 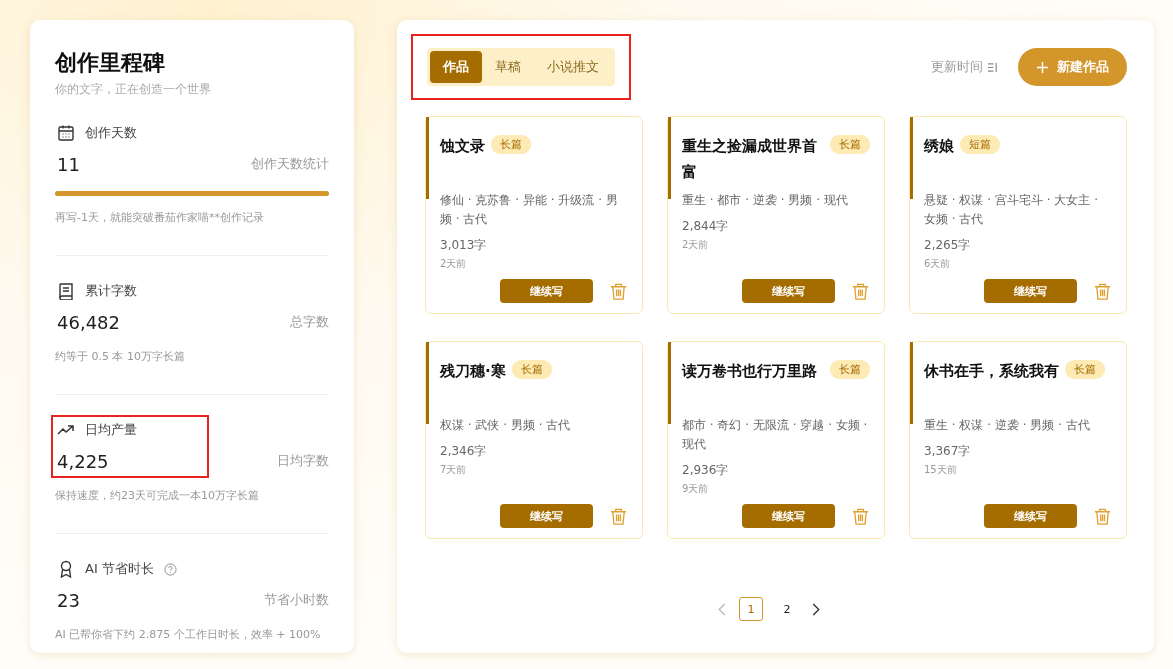 I want to click on next-page-icon, so click(x=816, y=609).